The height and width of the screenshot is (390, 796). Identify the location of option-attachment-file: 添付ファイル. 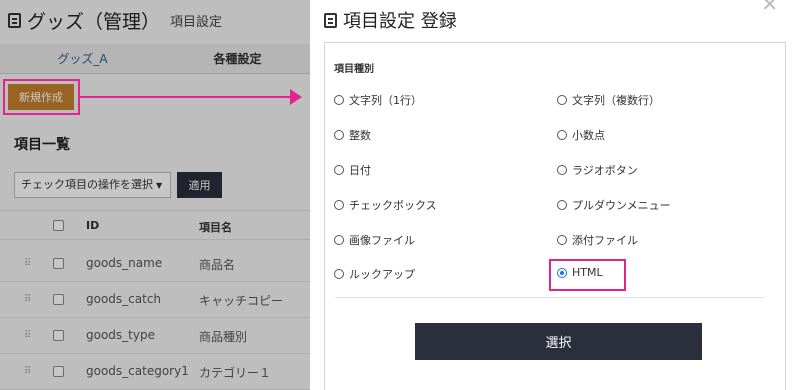
(597, 240).